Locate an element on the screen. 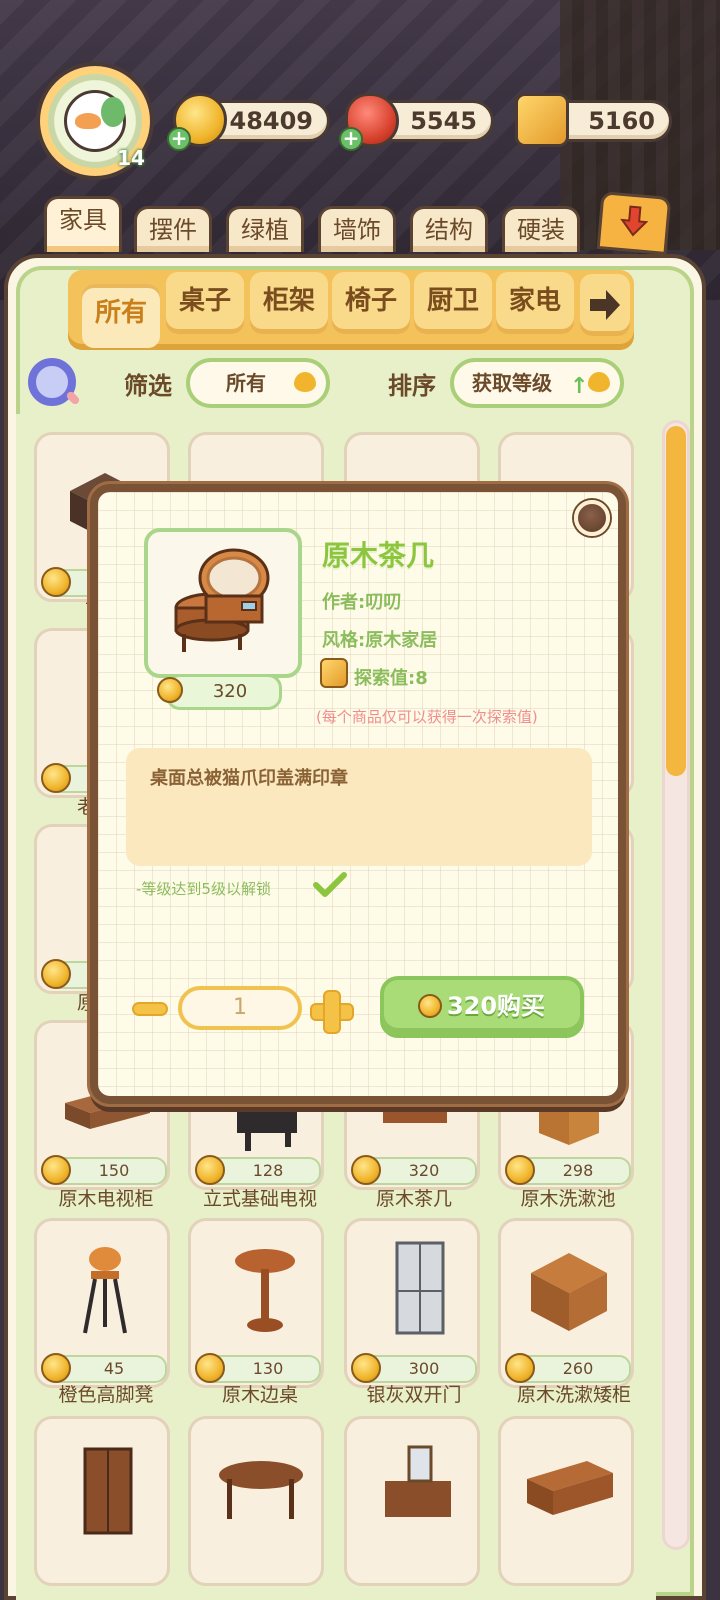 This screenshot has height=1600, width=720. buy-button: 320购买 is located at coordinates (482, 1007).